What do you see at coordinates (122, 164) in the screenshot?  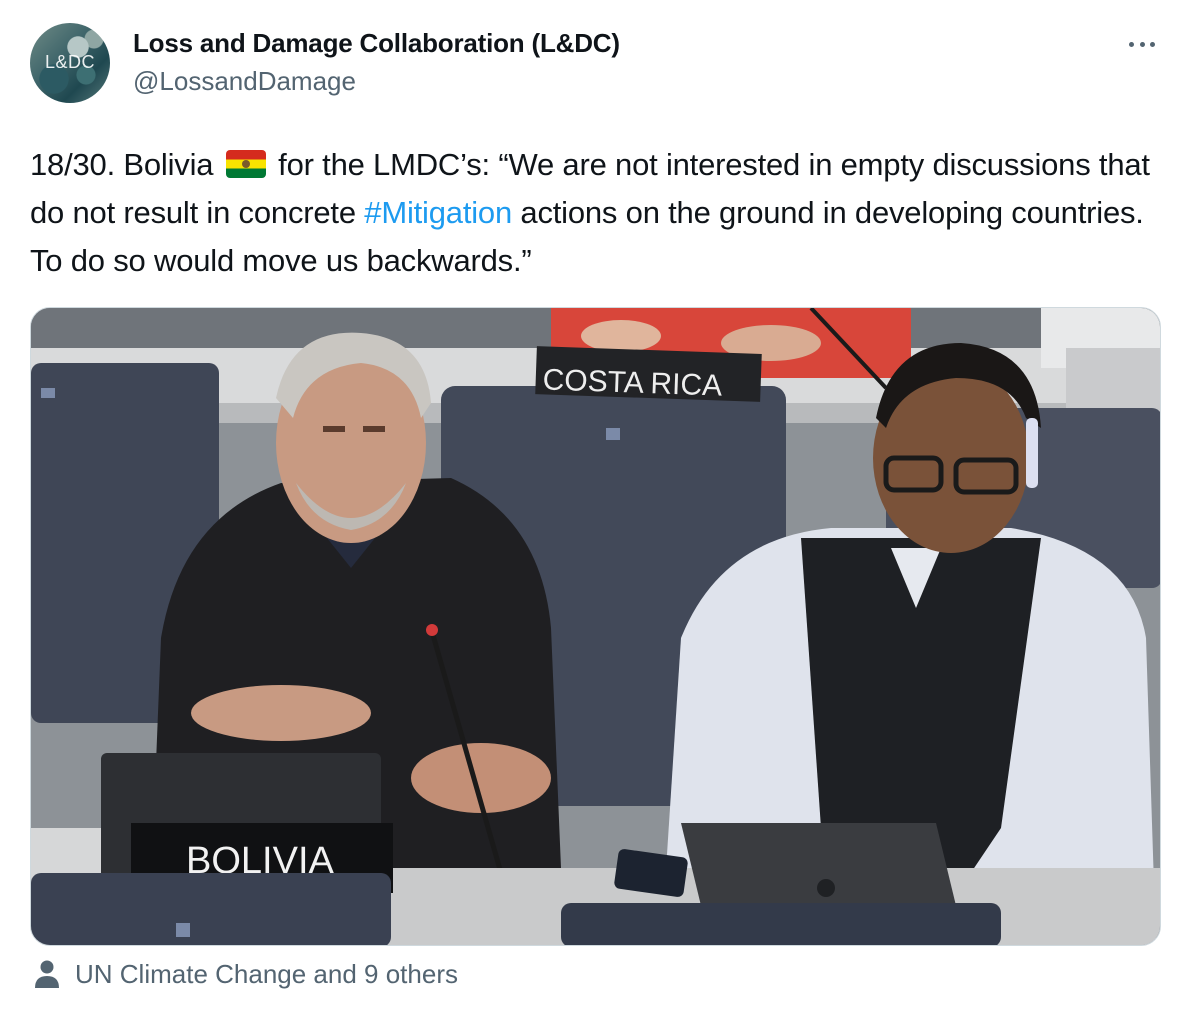 I see `tweet-text-part1: 18/30. Bolivia` at bounding box center [122, 164].